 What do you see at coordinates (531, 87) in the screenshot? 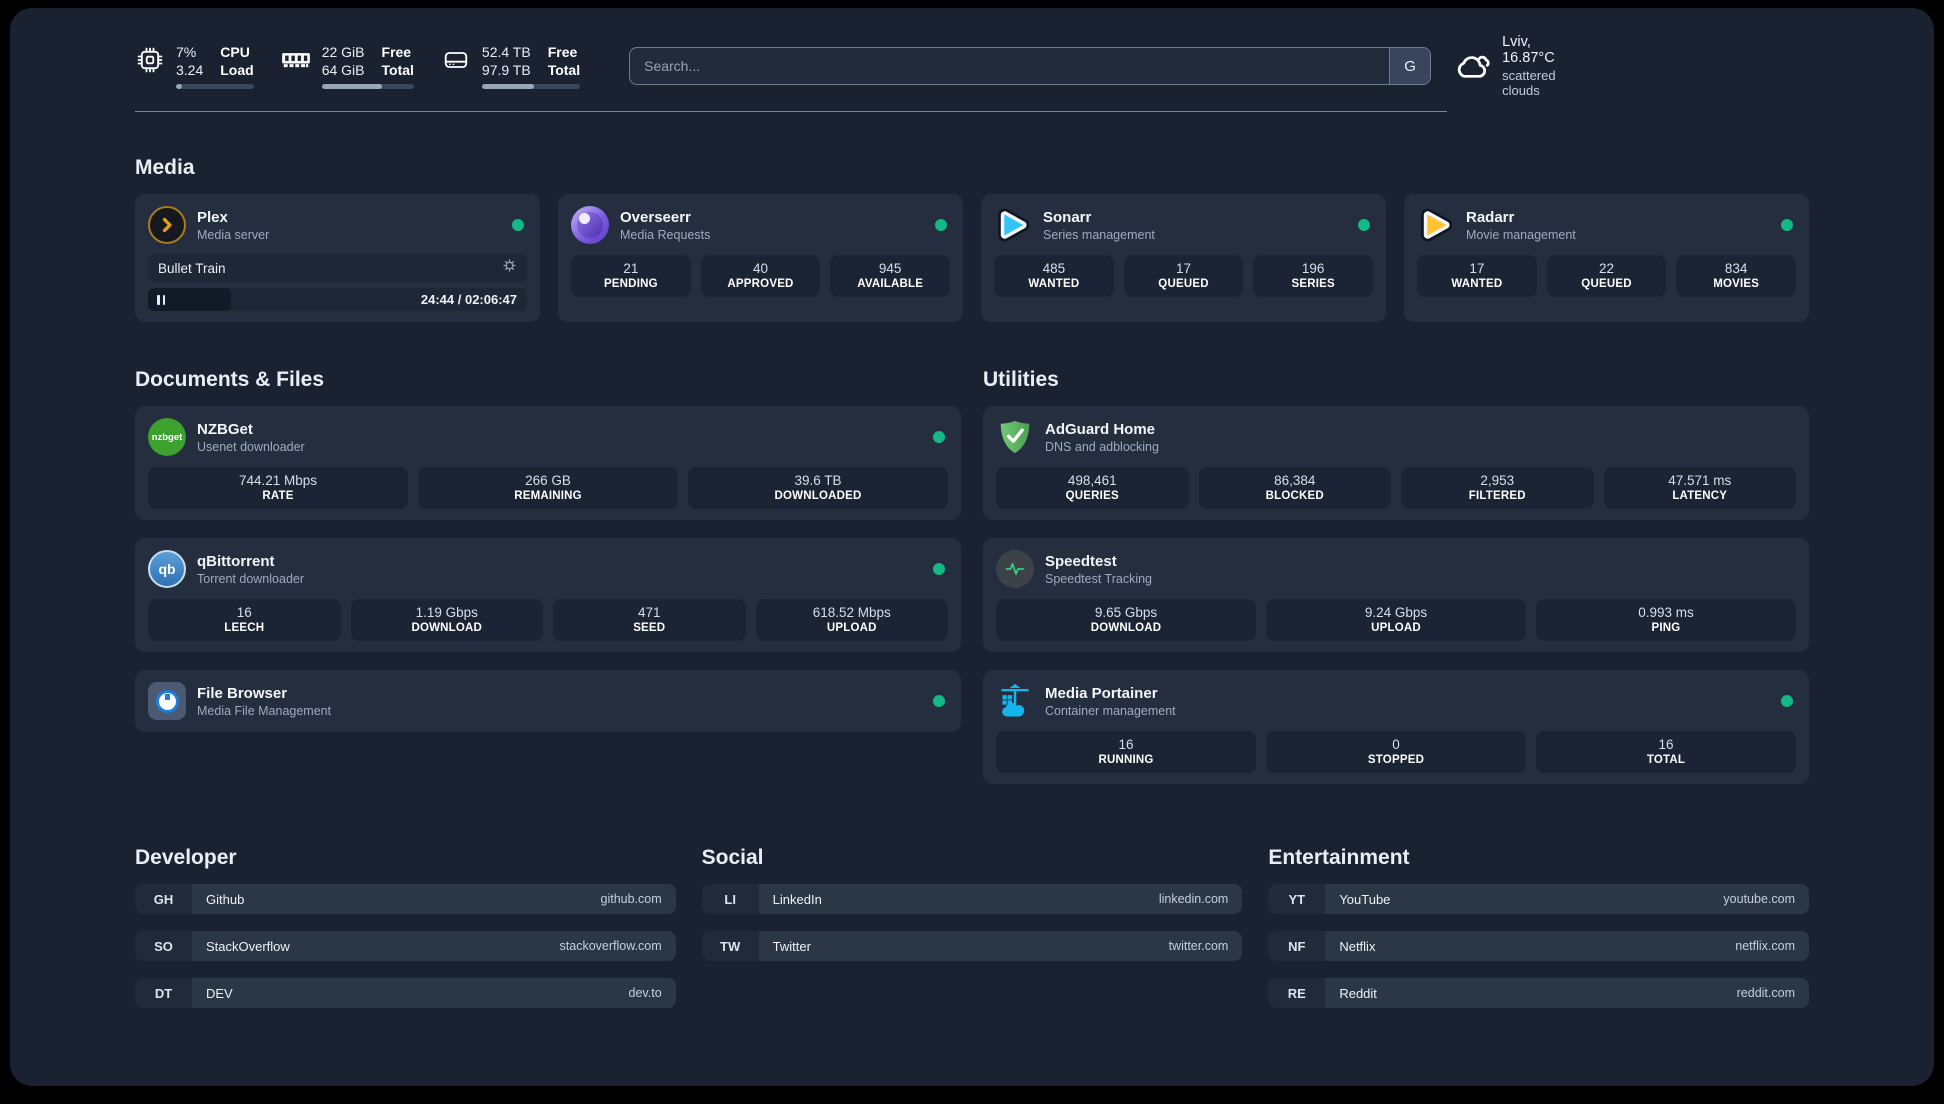
I see `disk-progress-bar` at bounding box center [531, 87].